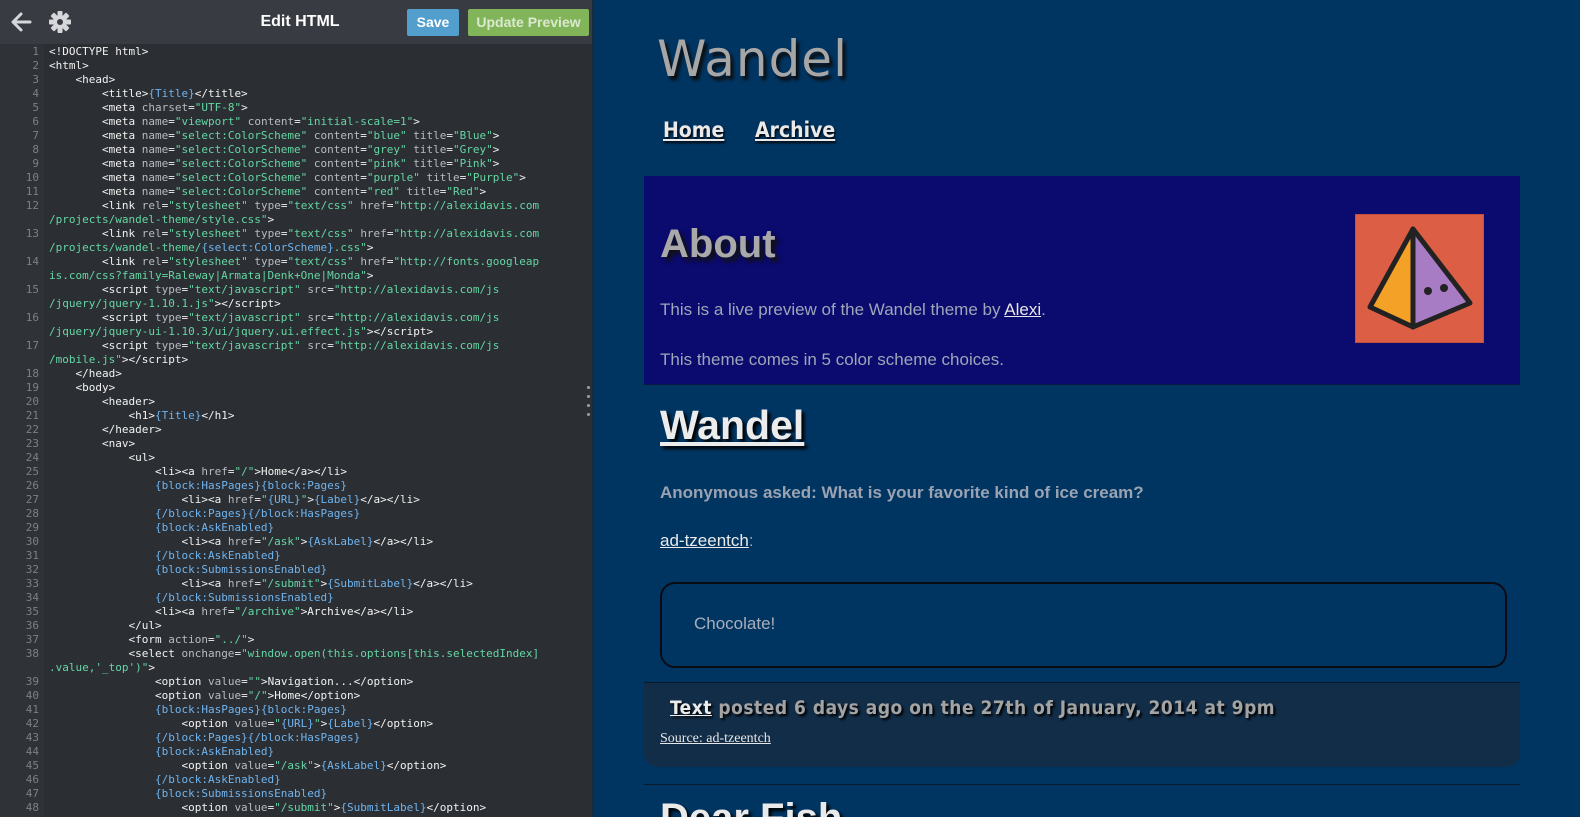 This screenshot has width=1580, height=817. I want to click on line-number: 9, so click(35, 163).